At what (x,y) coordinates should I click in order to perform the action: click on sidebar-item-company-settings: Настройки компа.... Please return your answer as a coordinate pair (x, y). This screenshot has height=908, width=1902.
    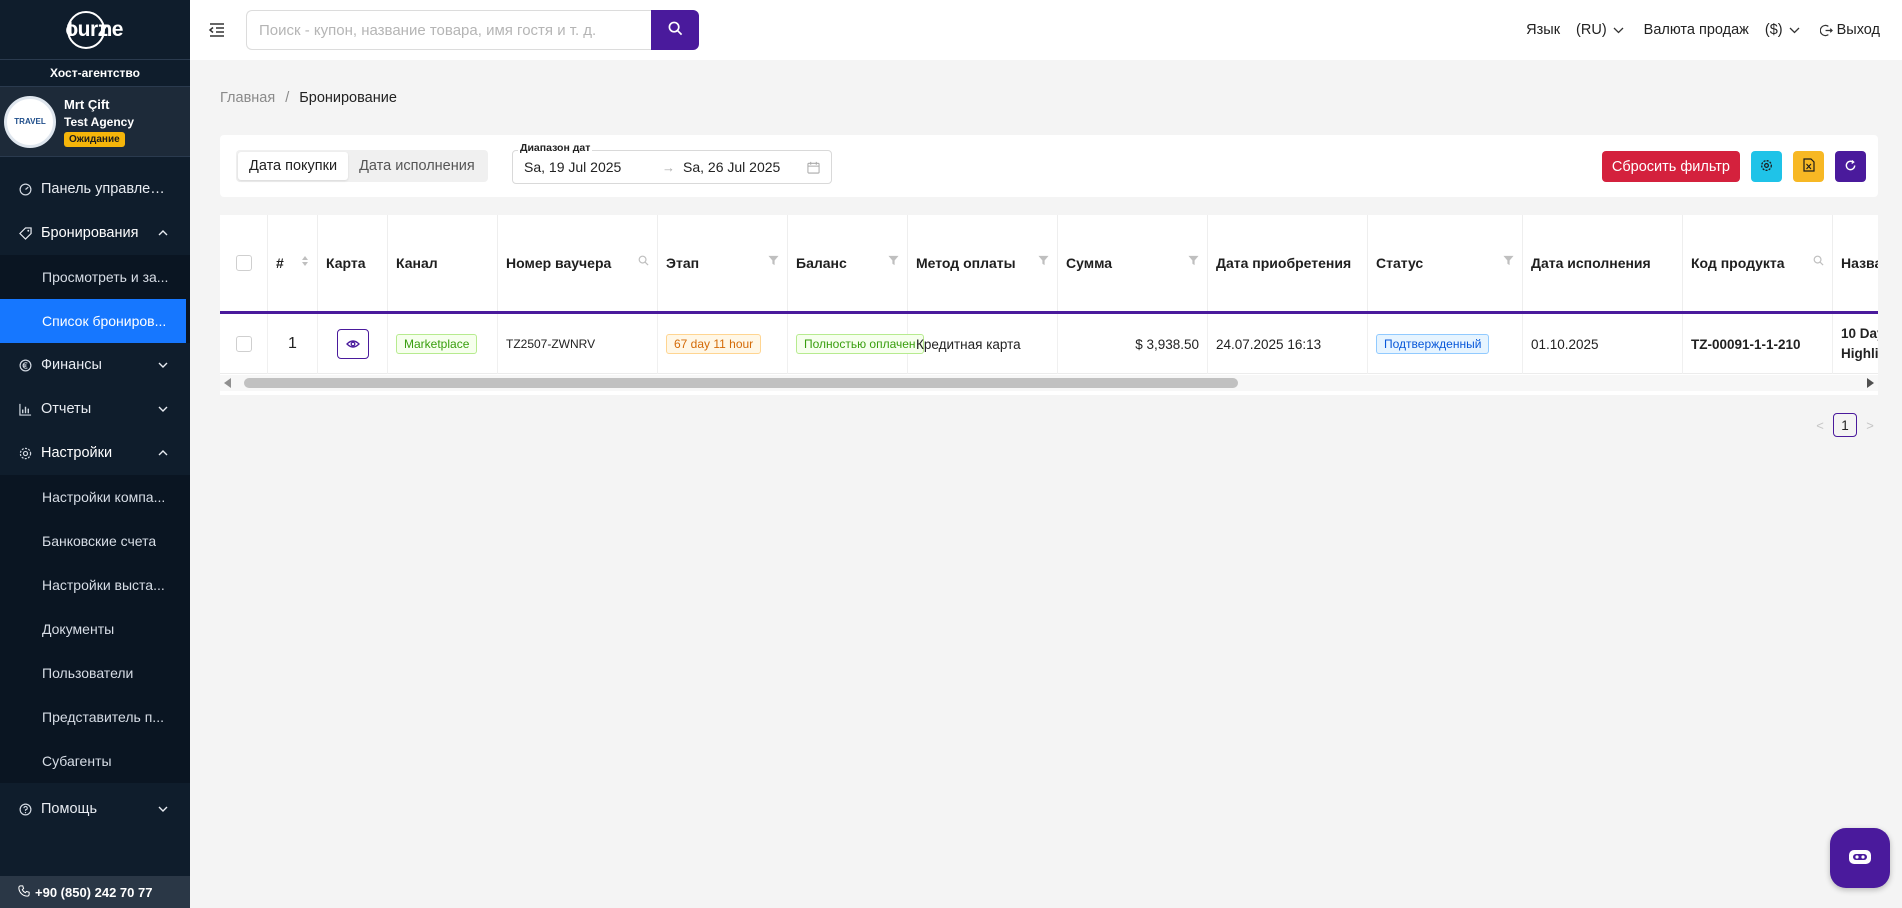
    Looking at the image, I should click on (95, 497).